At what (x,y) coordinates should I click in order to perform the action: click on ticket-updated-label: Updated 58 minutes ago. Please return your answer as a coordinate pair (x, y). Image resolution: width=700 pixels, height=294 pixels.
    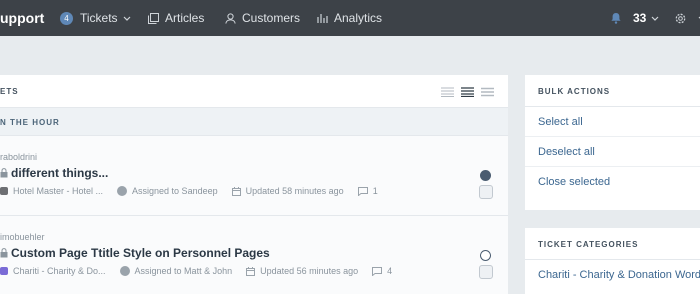
    Looking at the image, I should click on (294, 191).